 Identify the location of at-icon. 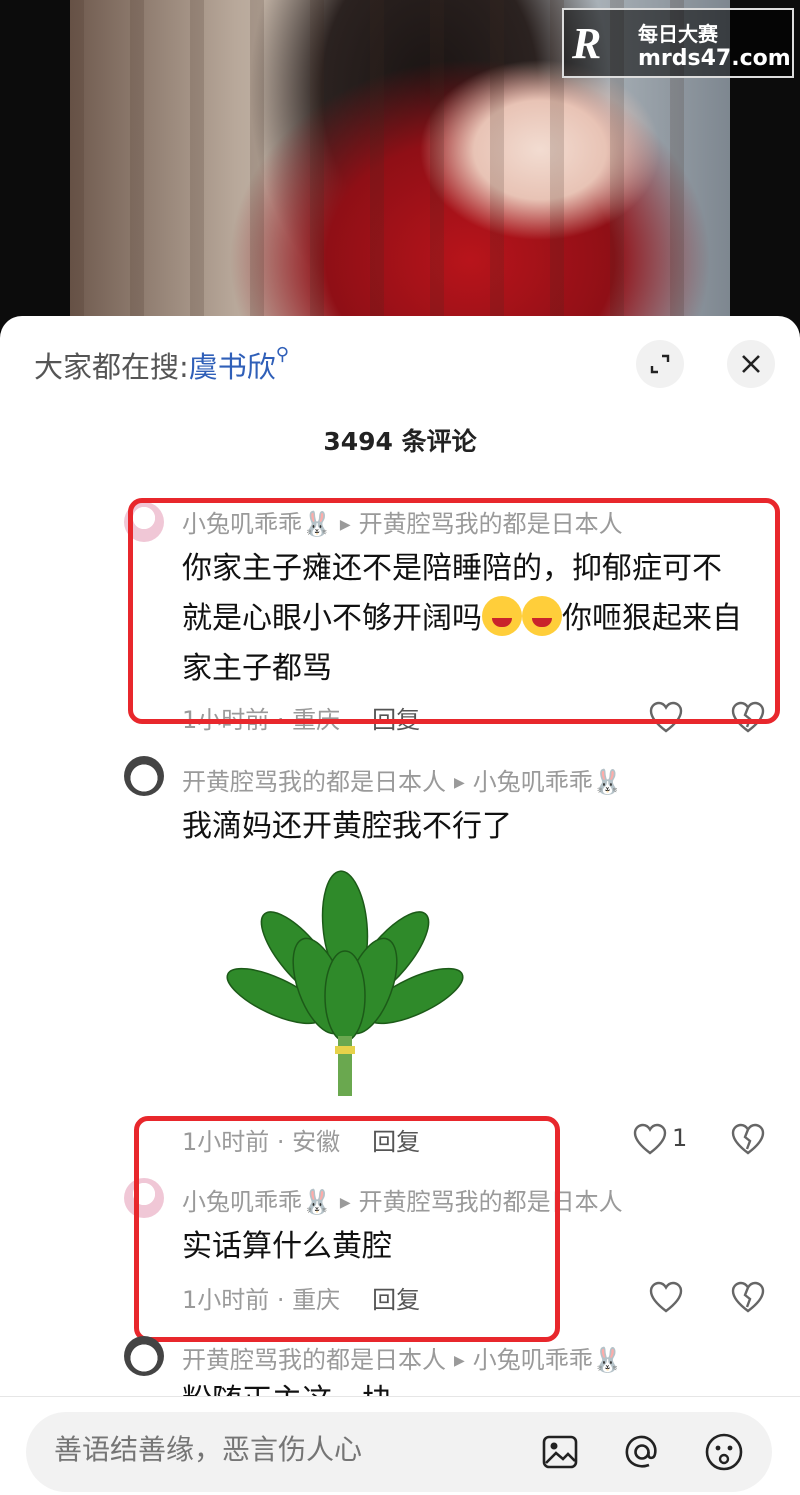
(641, 1451).